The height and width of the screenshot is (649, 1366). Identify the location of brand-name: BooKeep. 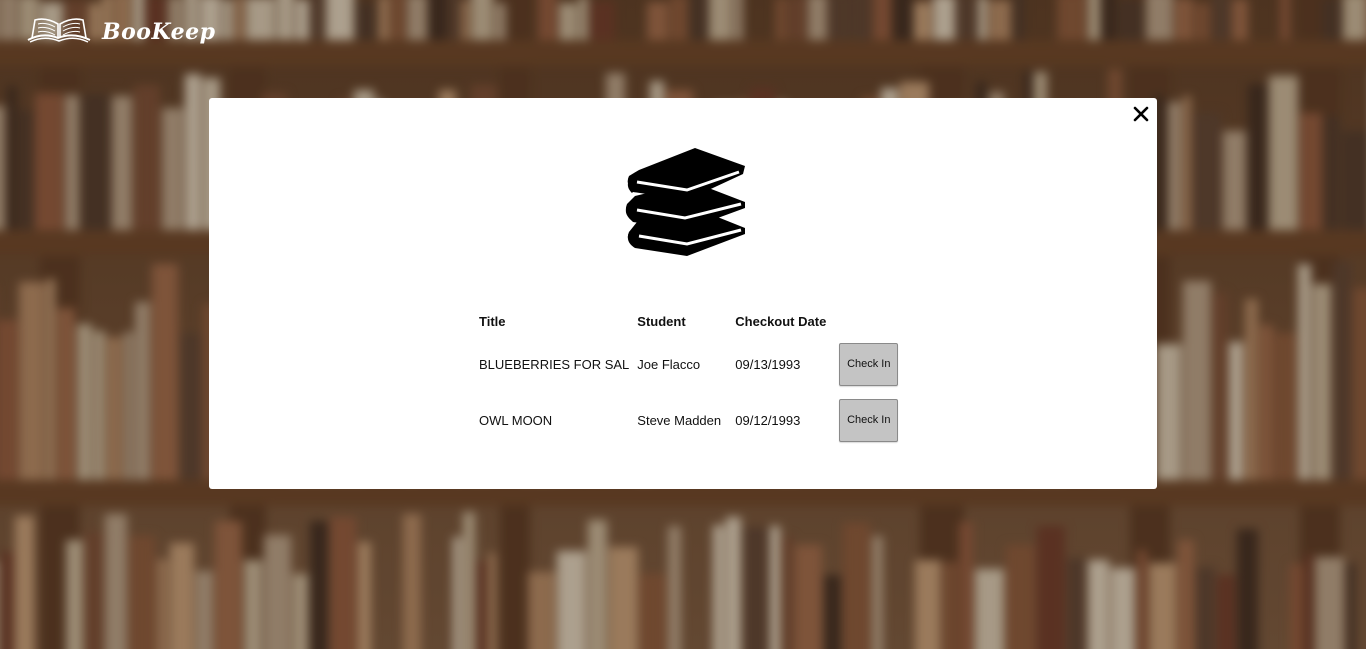
(159, 32).